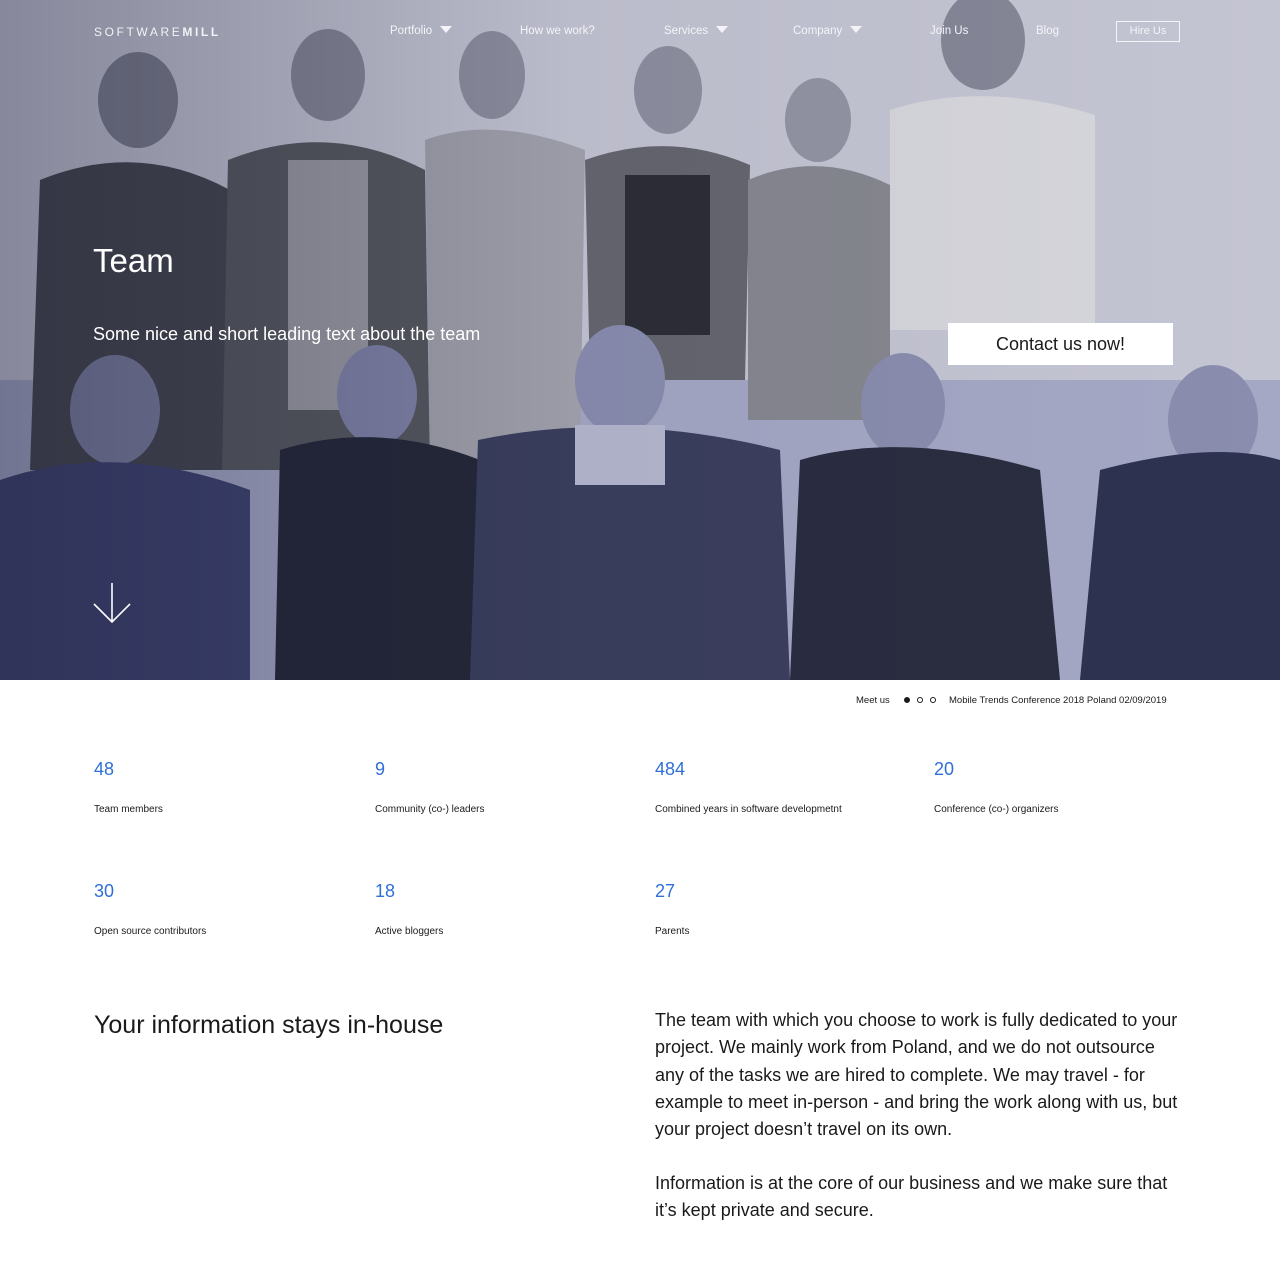  I want to click on stat-value: 20, so click(944, 769).